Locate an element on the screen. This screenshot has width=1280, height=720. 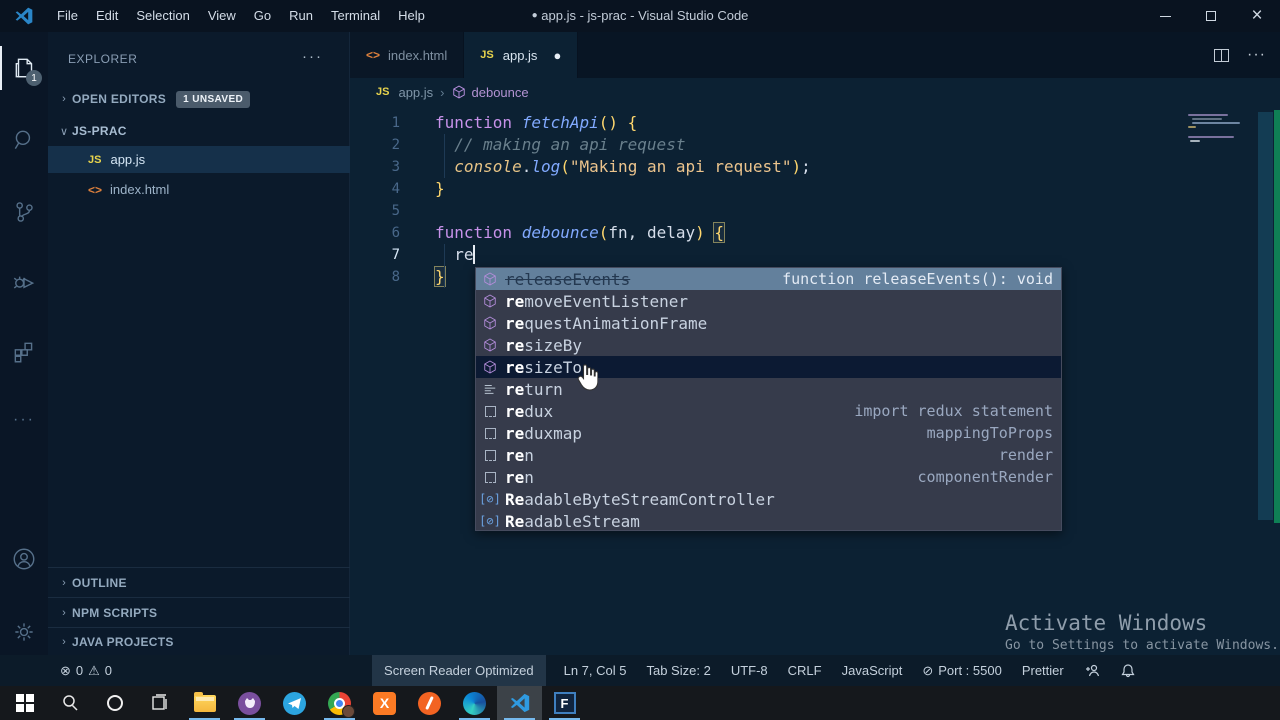
suggest-item-resizeTo: re sizeTo is located at coordinates (768, 367).